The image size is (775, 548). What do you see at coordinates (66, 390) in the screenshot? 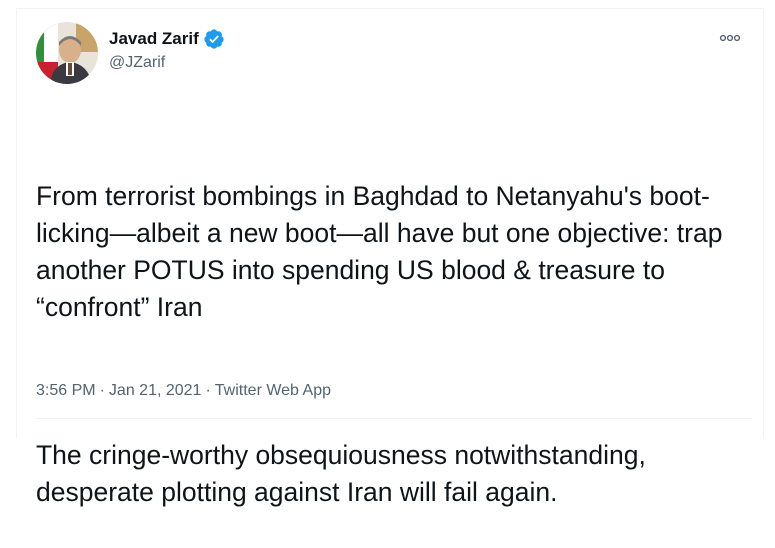
I see `tweet-time: 3:56 PM` at bounding box center [66, 390].